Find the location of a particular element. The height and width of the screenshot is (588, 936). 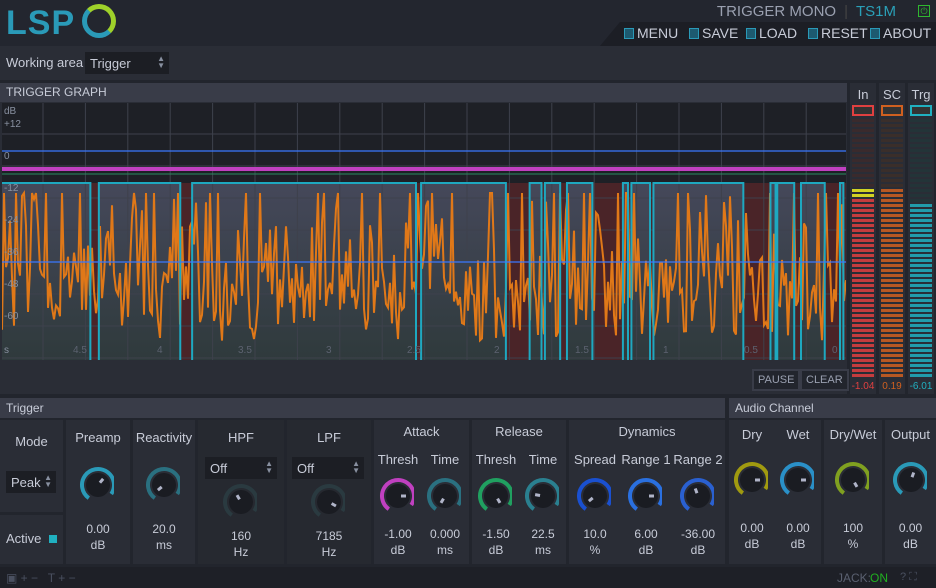

load-button: LOAD is located at coordinates (771, 33).